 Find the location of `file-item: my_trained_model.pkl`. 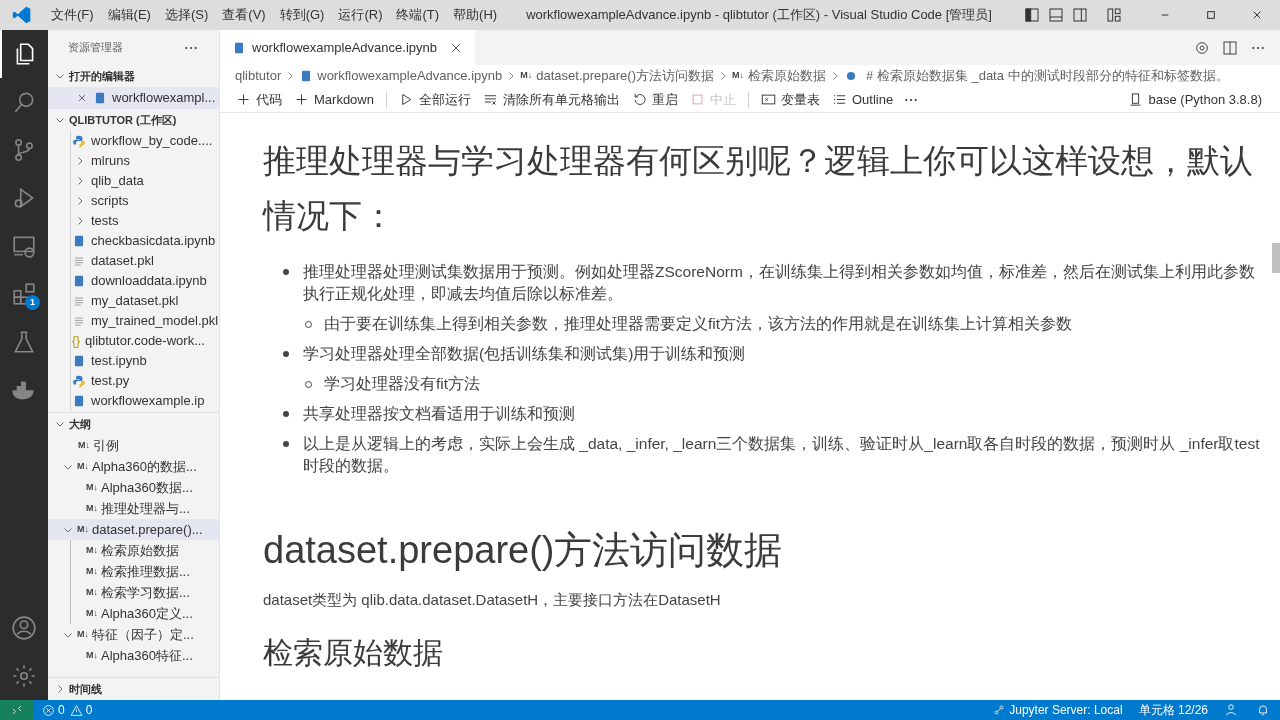

file-item: my_trained_model.pkl is located at coordinates (133, 321).